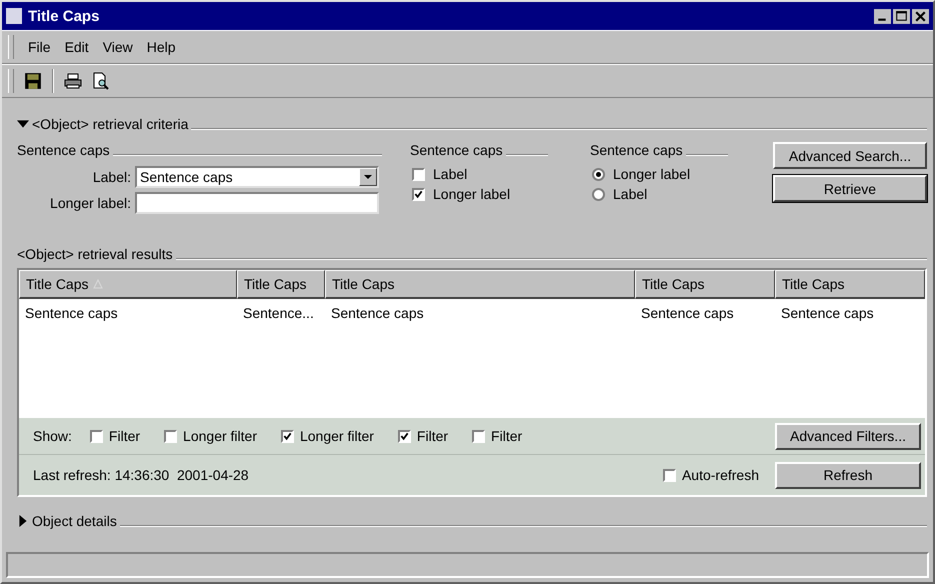  What do you see at coordinates (76, 47) in the screenshot?
I see `menu-item: Edit` at bounding box center [76, 47].